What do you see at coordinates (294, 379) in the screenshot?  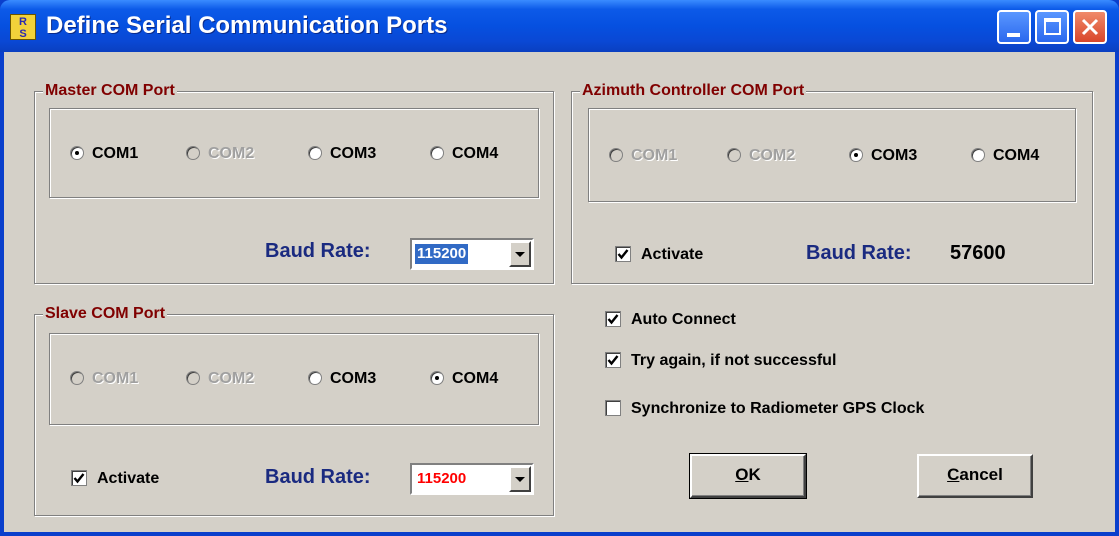 I see `slave-port-box: COM1 COM2 COM3 COM4` at bounding box center [294, 379].